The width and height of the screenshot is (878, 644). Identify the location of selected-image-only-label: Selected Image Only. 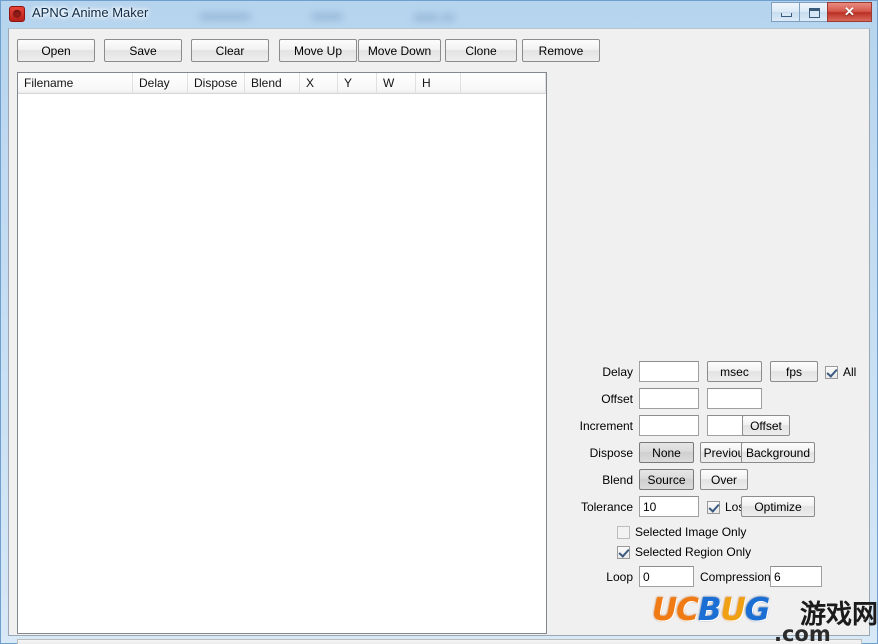
(691, 532).